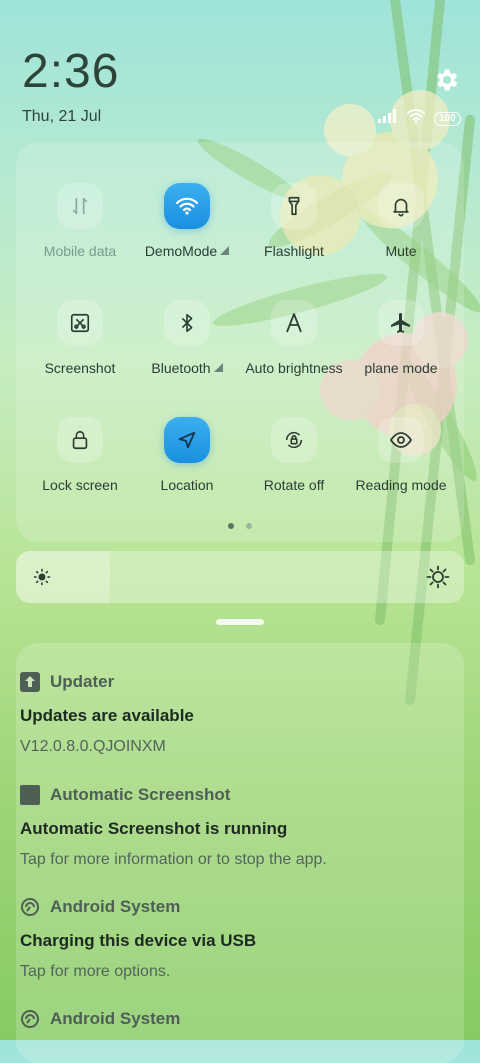 This screenshot has width=480, height=1063. What do you see at coordinates (93, 746) in the screenshot?
I see `notification-text: V12.0.8.0.QJOINXM` at bounding box center [93, 746].